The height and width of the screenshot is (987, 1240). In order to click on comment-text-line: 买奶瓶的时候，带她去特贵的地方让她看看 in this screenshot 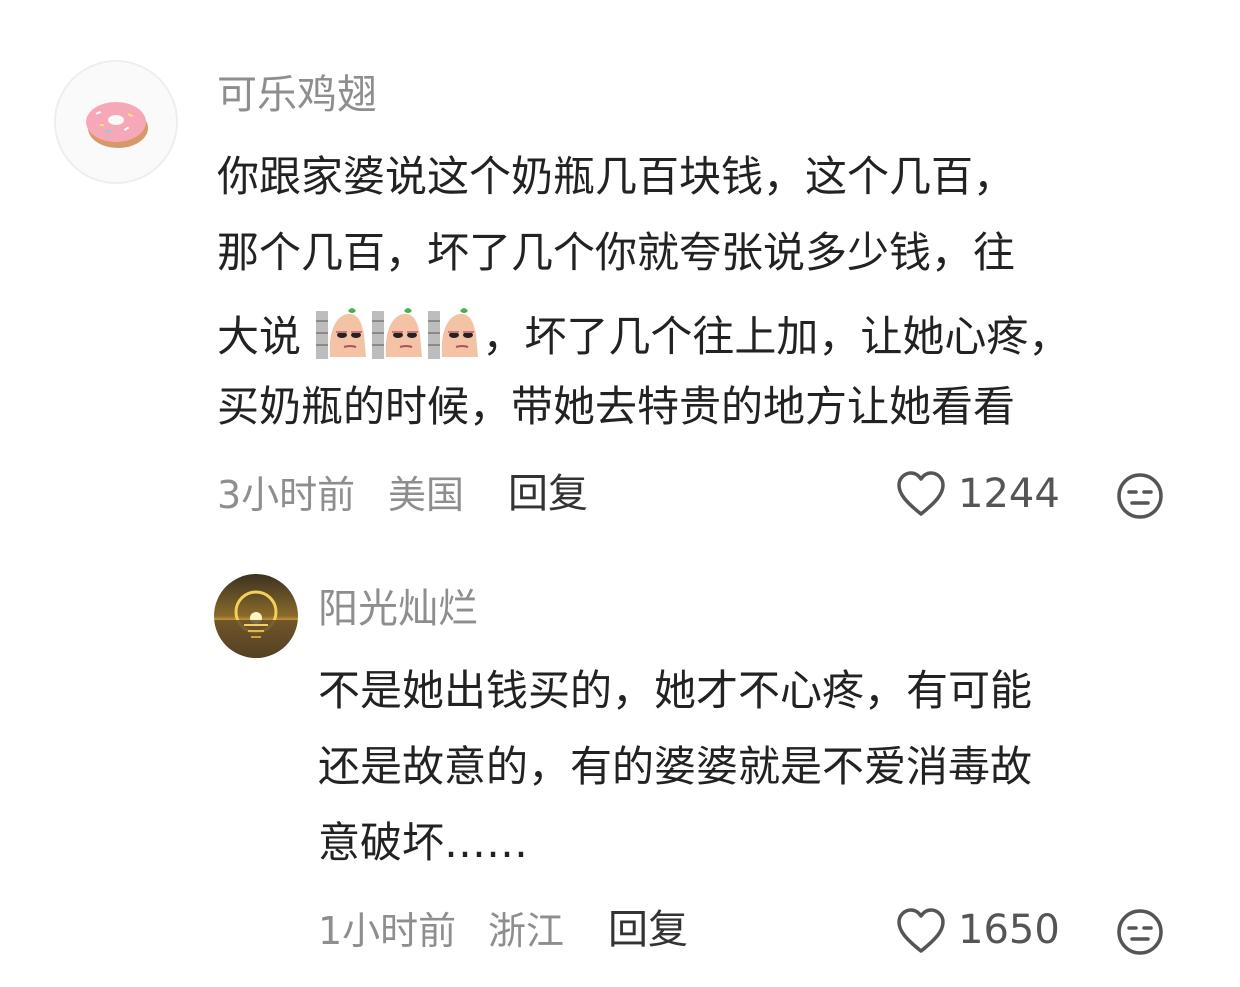, I will do `click(616, 406)`.